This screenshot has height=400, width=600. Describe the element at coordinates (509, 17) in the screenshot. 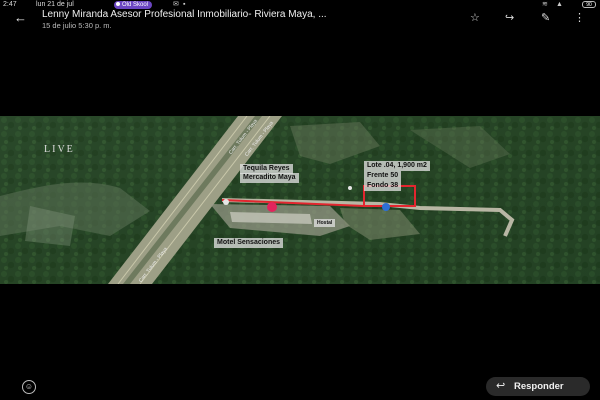

I see `forward-icon: ↪` at that location.